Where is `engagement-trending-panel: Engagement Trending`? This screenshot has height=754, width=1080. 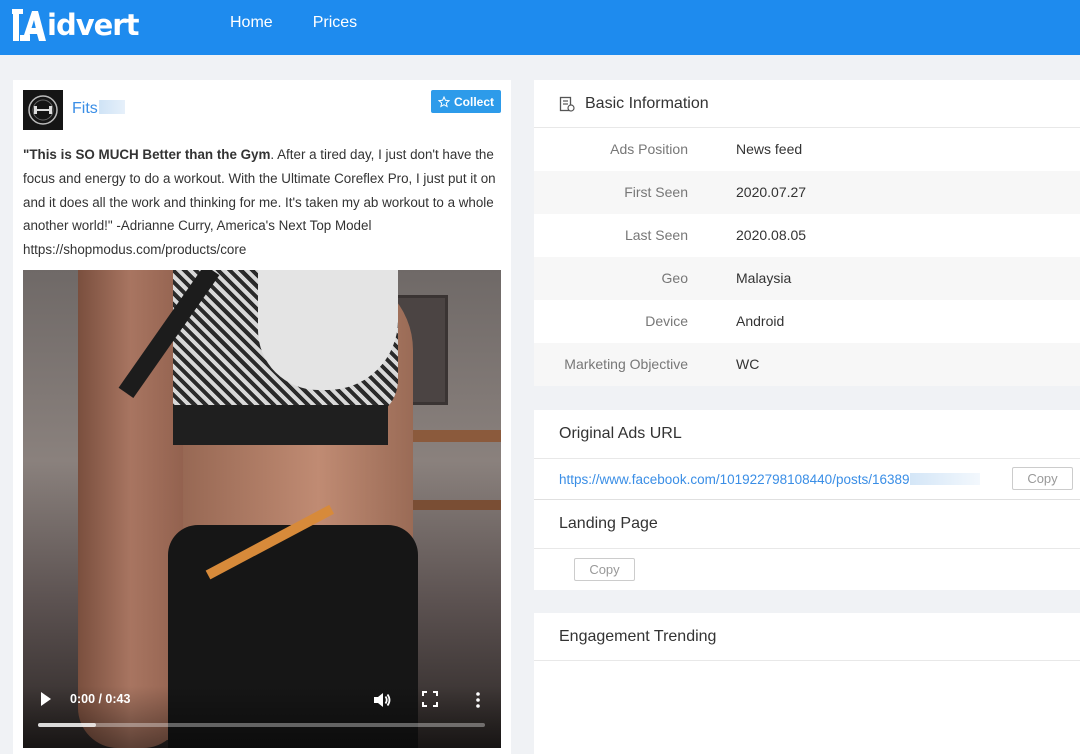
engagement-trending-panel: Engagement Trending is located at coordinates (807, 683).